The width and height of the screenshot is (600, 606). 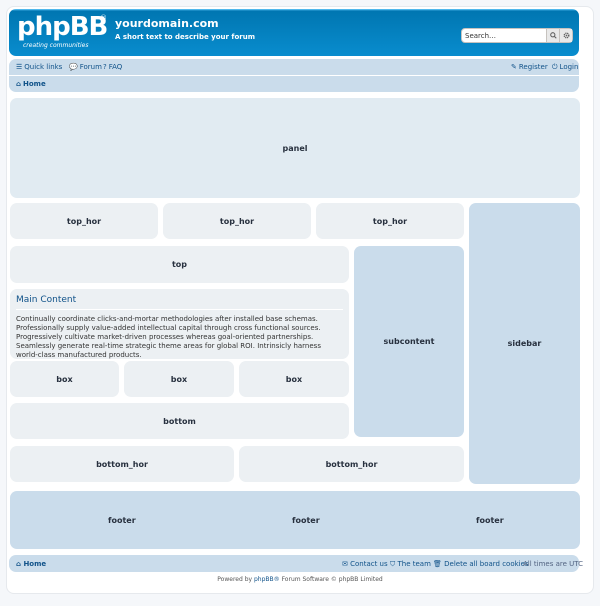 I want to click on the-team-label: The team, so click(x=414, y=564).